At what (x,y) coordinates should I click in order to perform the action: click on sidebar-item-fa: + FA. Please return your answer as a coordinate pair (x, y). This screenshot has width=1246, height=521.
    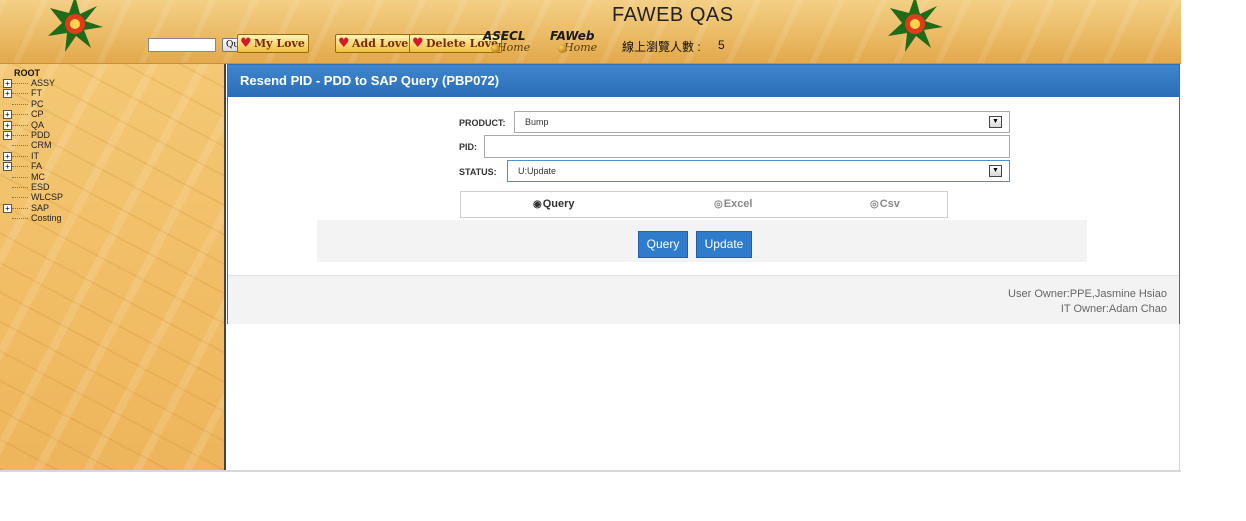
    Looking at the image, I should click on (60, 166).